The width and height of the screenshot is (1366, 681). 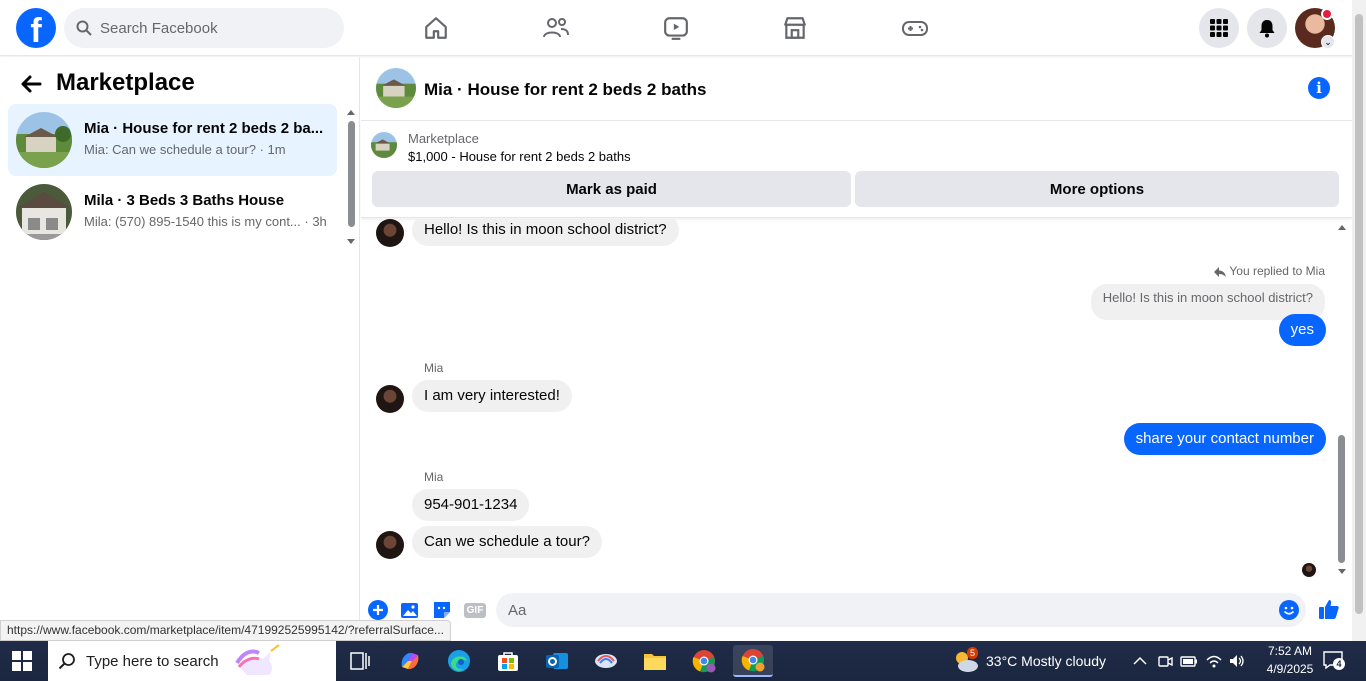 I want to click on message-composer: GIF, so click(x=856, y=610).